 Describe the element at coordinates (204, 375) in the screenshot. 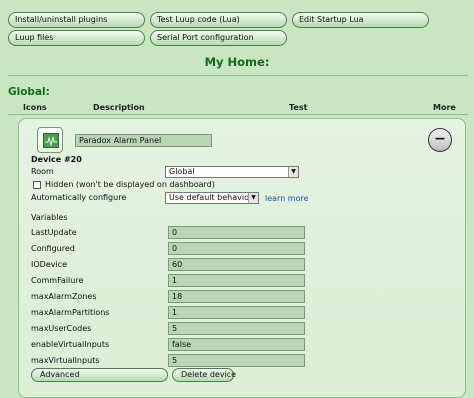

I see `delete-device-button: Delete device` at that location.